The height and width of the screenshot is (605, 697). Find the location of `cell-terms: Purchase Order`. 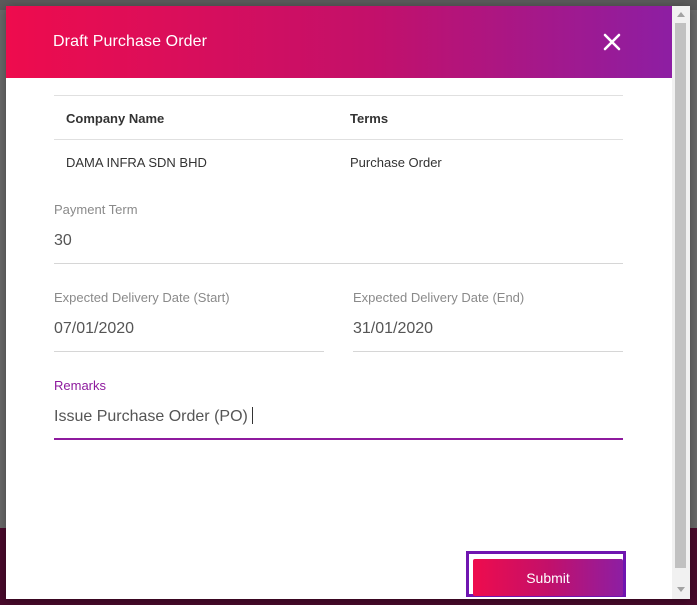

cell-terms: Purchase Order is located at coordinates (396, 162).